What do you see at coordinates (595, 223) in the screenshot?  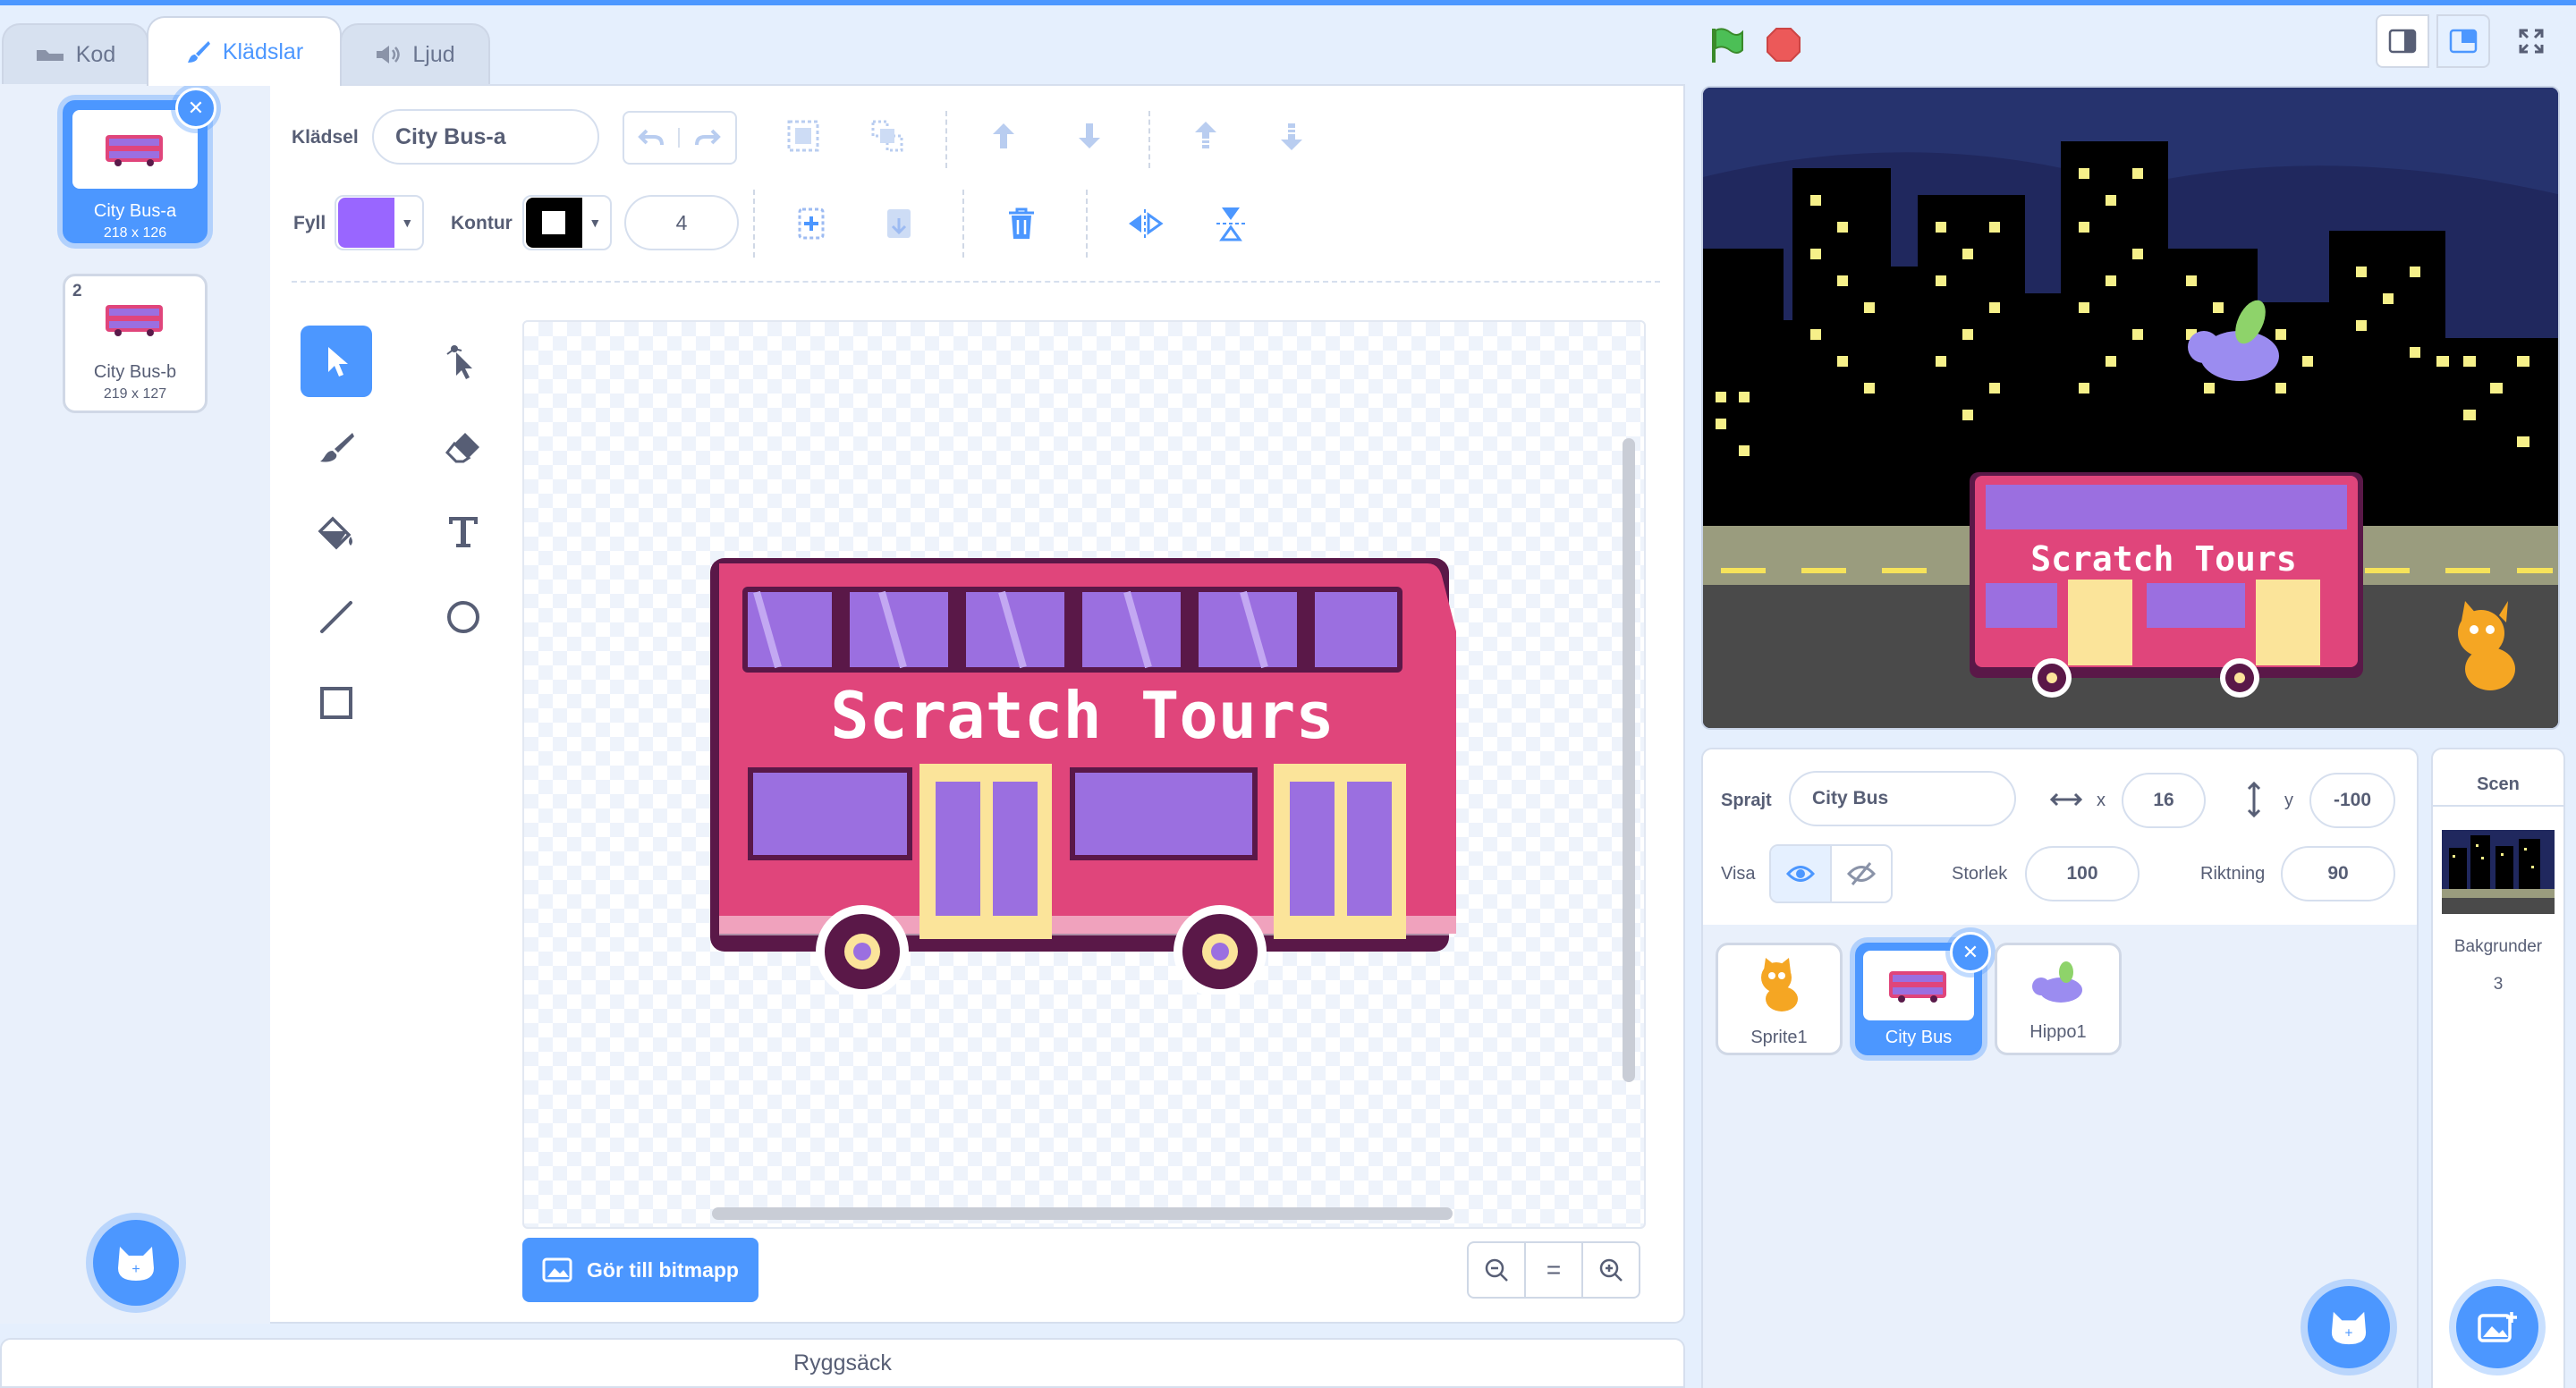 I see `chevron-down-icon: ▼` at bounding box center [595, 223].